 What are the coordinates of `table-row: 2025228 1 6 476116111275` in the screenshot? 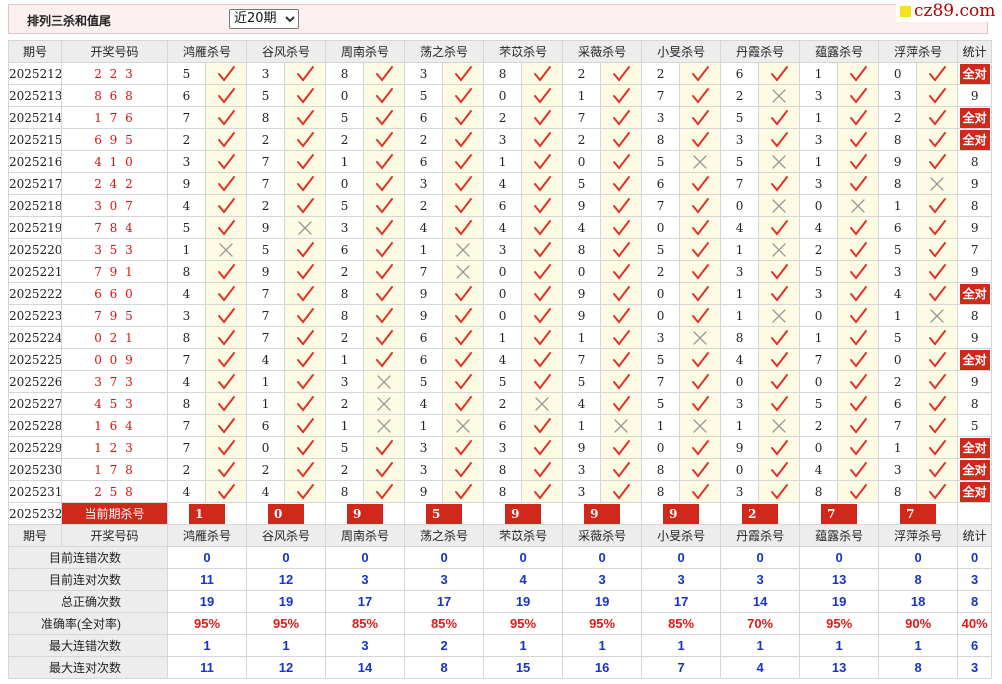 It's located at (500, 425).